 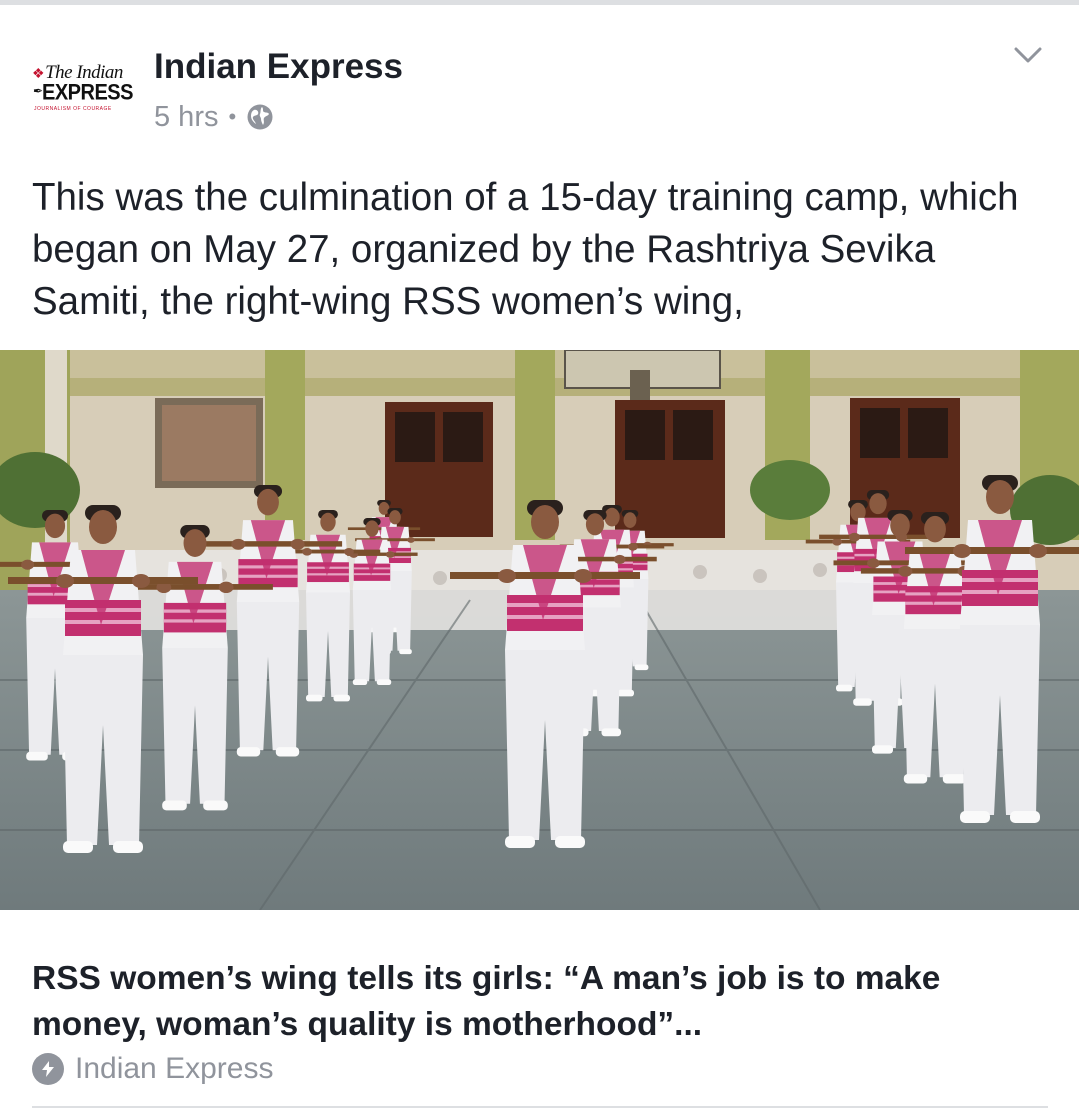 What do you see at coordinates (87, 93) in the screenshot?
I see `logo-wordmark-line2: EXPRESS` at bounding box center [87, 93].